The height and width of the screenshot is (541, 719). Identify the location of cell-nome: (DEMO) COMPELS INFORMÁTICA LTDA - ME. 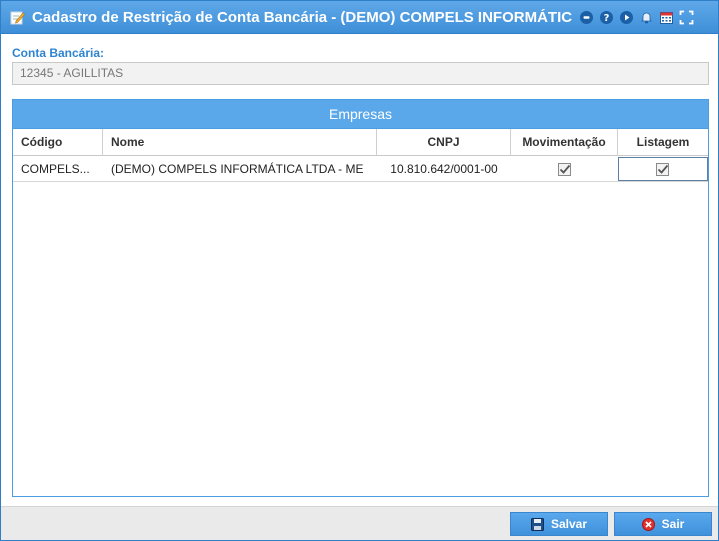
(237, 169).